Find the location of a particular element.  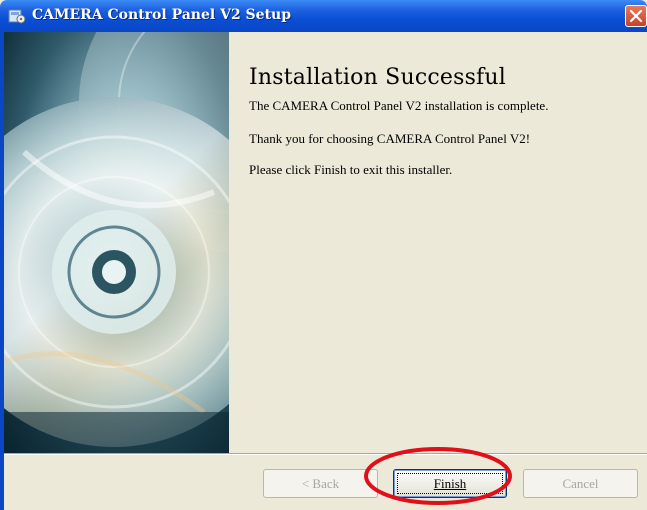

back-button-label: < Back is located at coordinates (320, 483).